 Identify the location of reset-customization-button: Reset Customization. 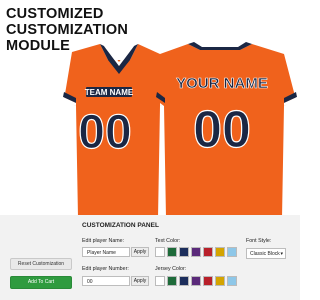
(41, 264).